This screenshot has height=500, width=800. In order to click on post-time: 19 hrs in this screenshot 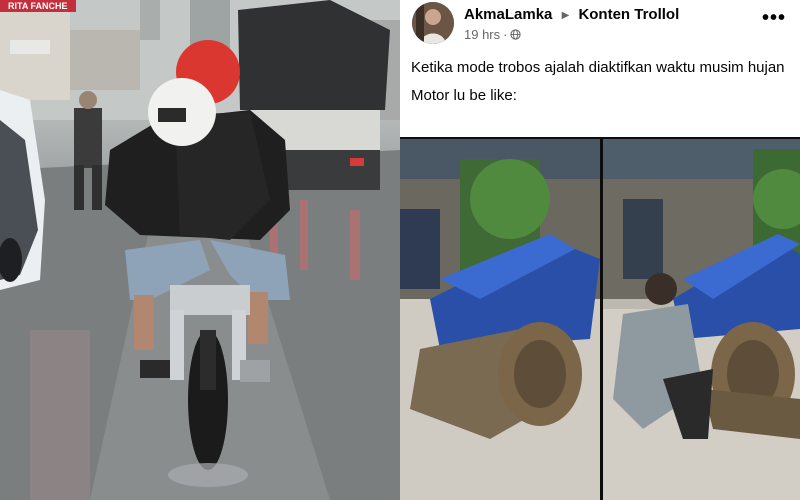, I will do `click(482, 34)`.